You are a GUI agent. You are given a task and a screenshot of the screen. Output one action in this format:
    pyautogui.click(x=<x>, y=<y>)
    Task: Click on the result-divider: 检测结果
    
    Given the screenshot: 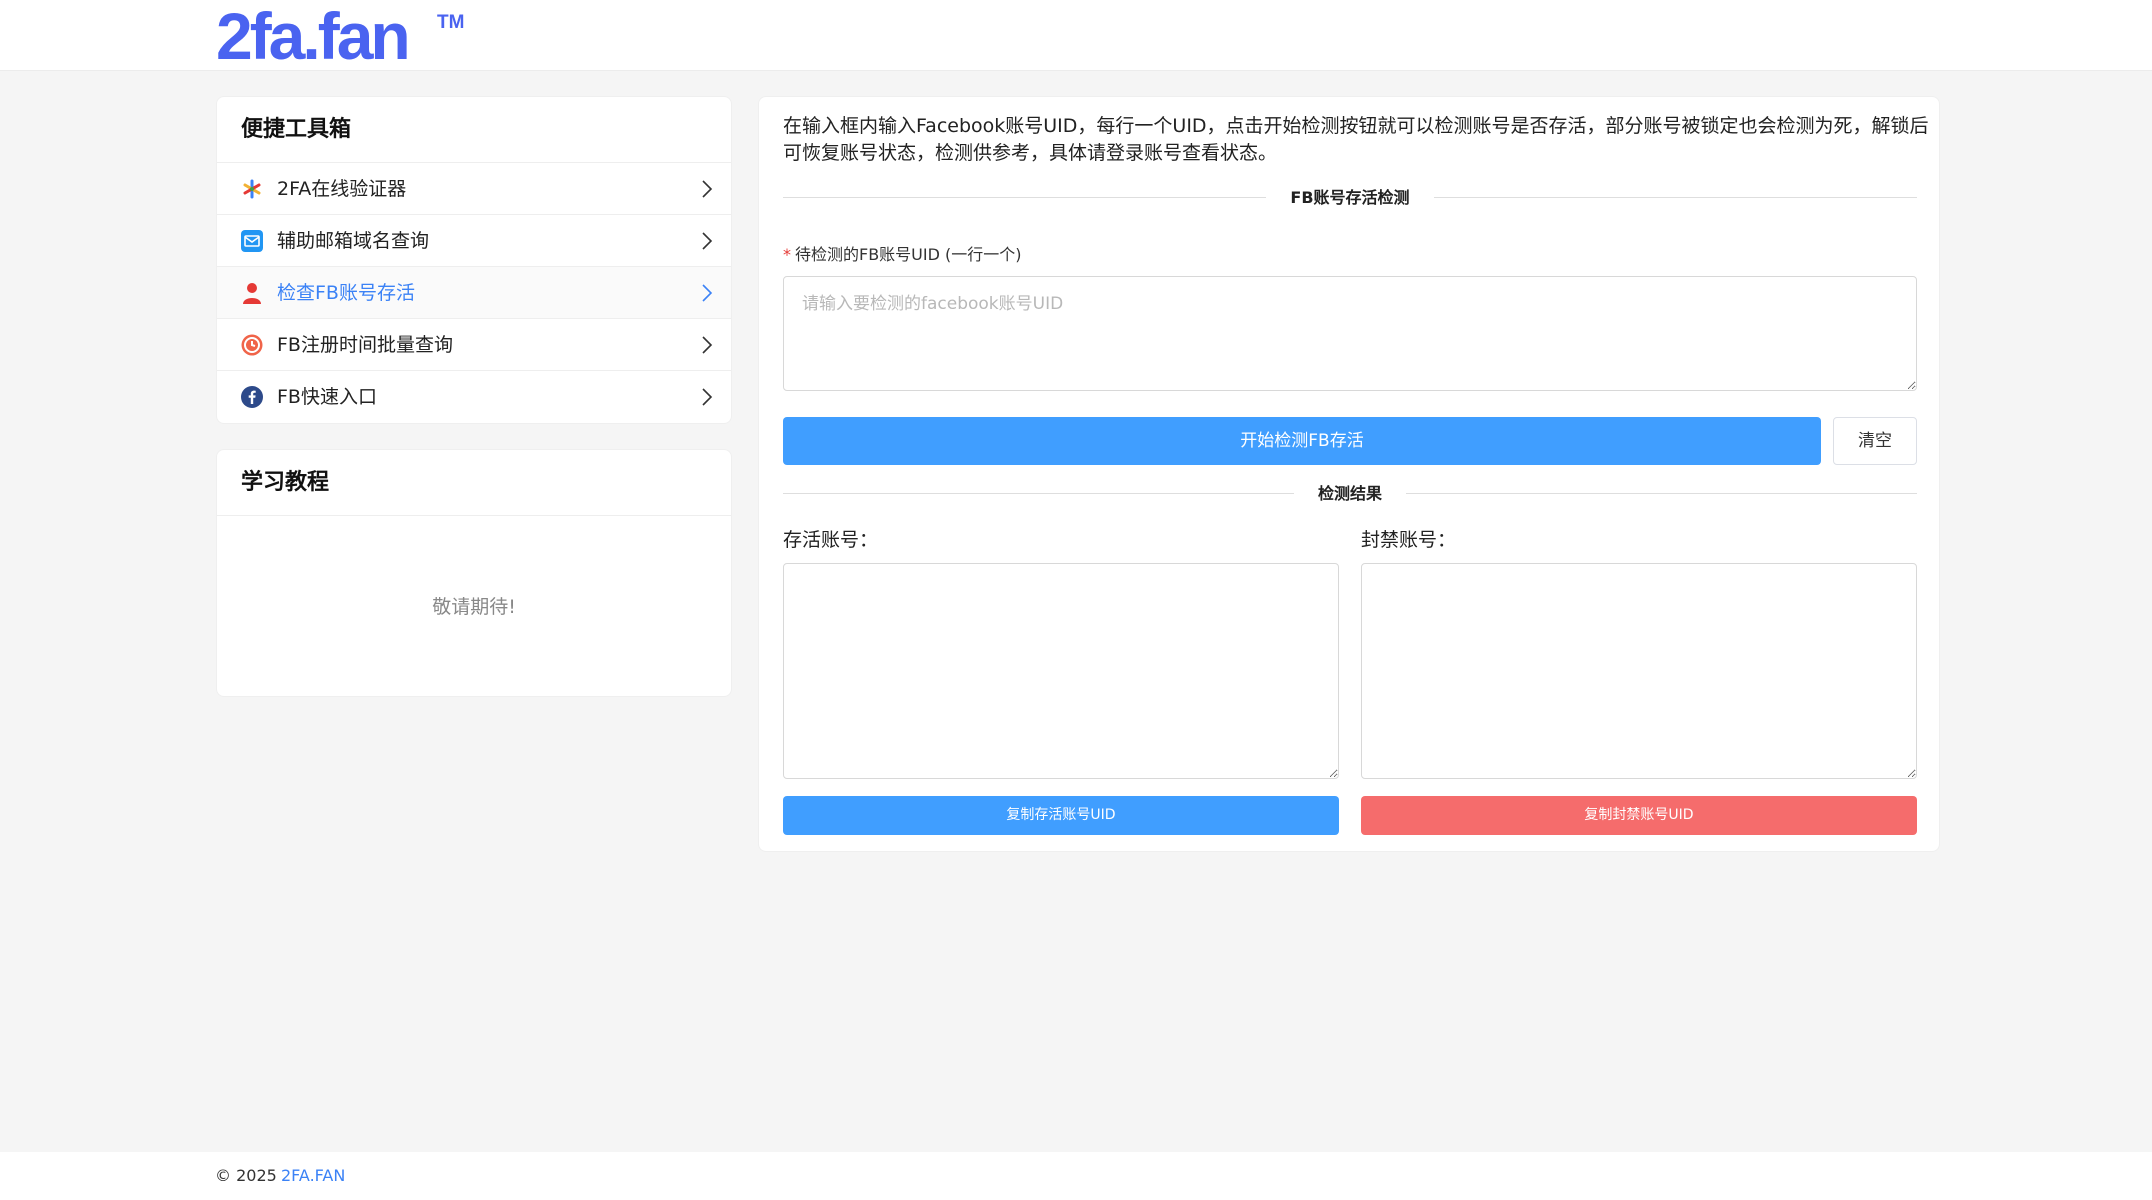 What is the action you would take?
    pyautogui.click(x=1350, y=494)
    